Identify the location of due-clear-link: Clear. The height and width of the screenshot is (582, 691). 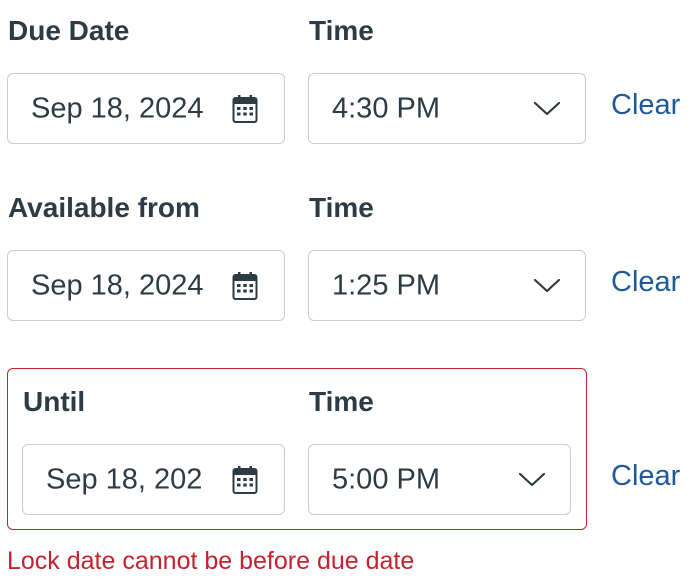
(645, 105).